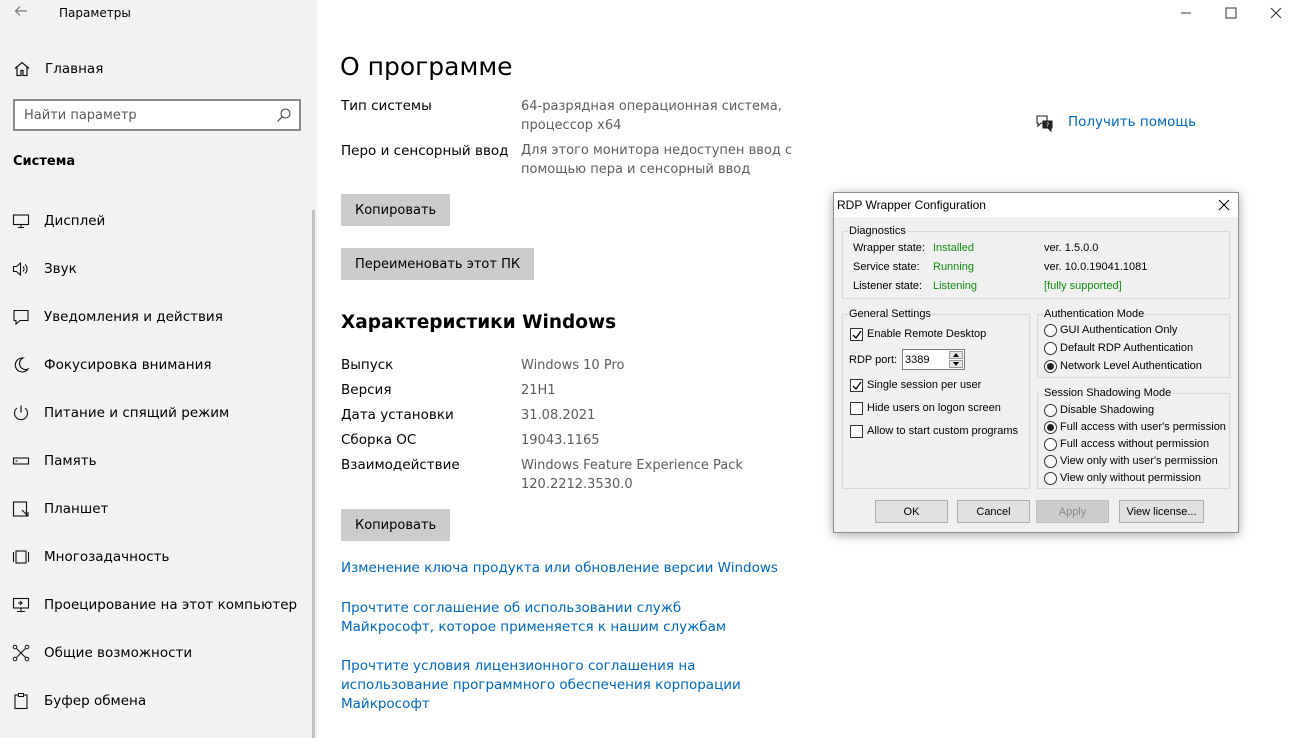 The width and height of the screenshot is (1289, 738). I want to click on sidebar-item-clipboard: Буфер обмена, so click(156, 701).